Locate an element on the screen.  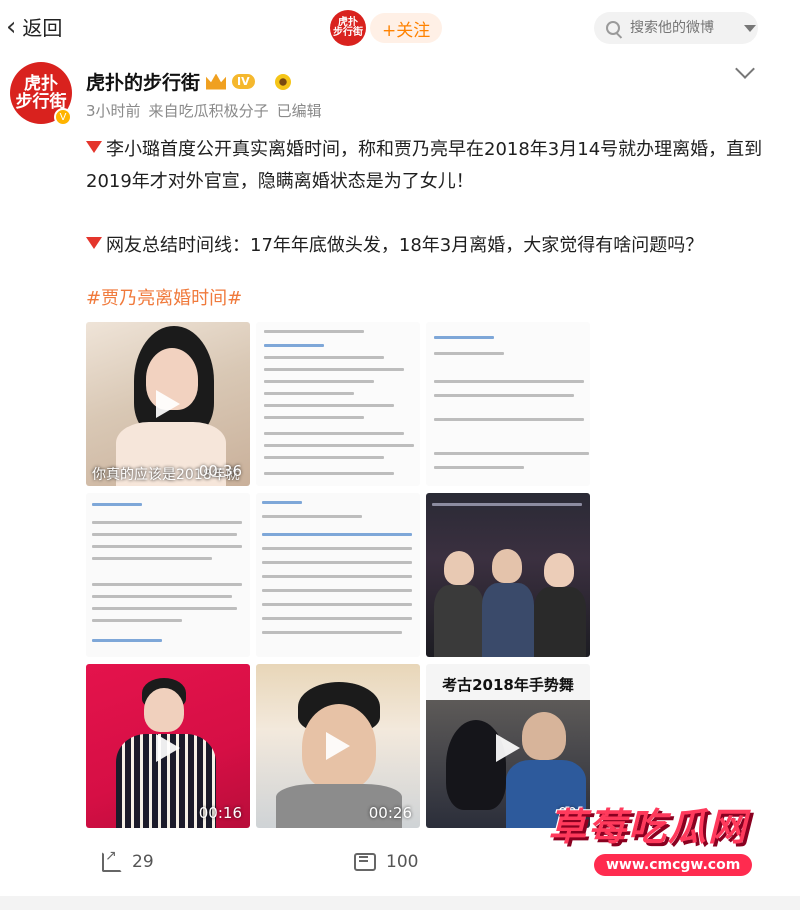
repost-count: 29 is located at coordinates (143, 862).